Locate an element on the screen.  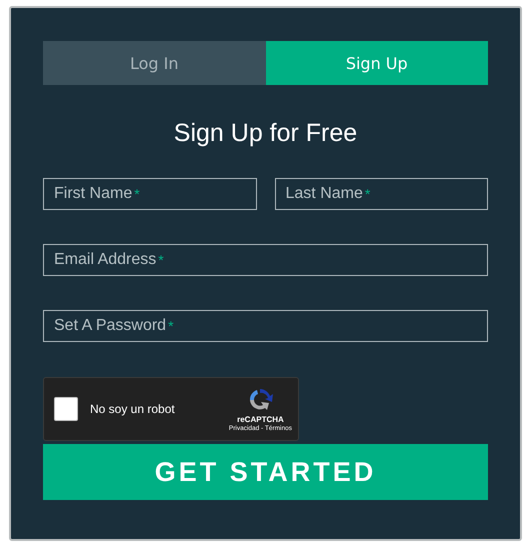
input-field: Last Name* is located at coordinates (381, 194).